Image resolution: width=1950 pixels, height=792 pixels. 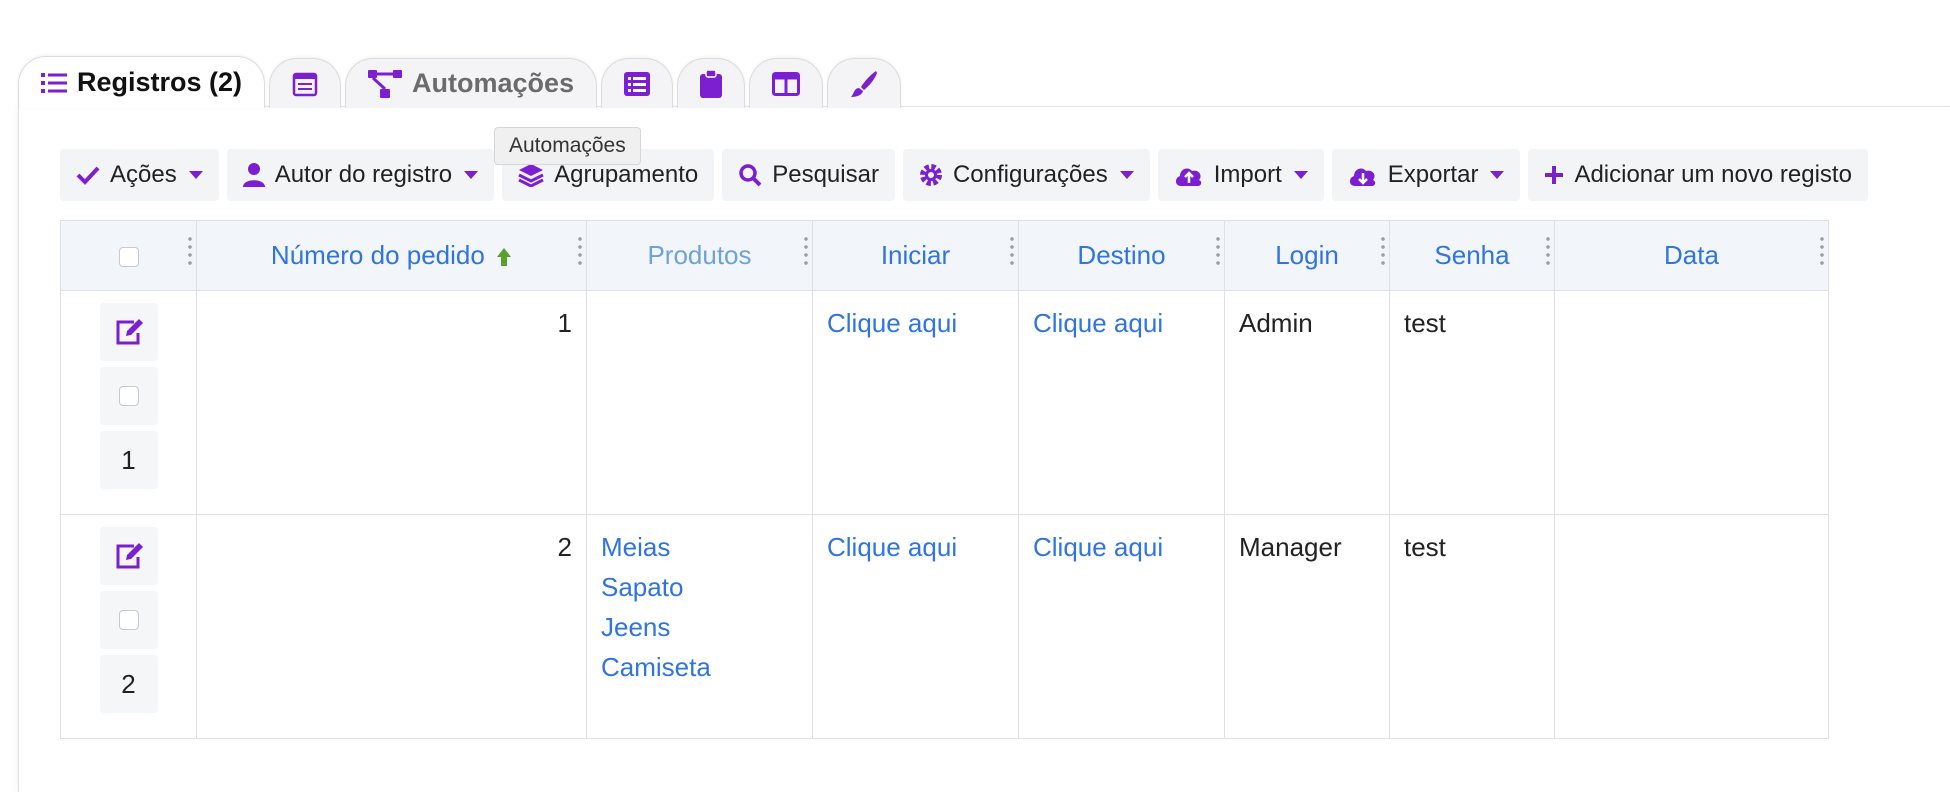 What do you see at coordinates (699, 402) in the screenshot?
I see `produtos-cell` at bounding box center [699, 402].